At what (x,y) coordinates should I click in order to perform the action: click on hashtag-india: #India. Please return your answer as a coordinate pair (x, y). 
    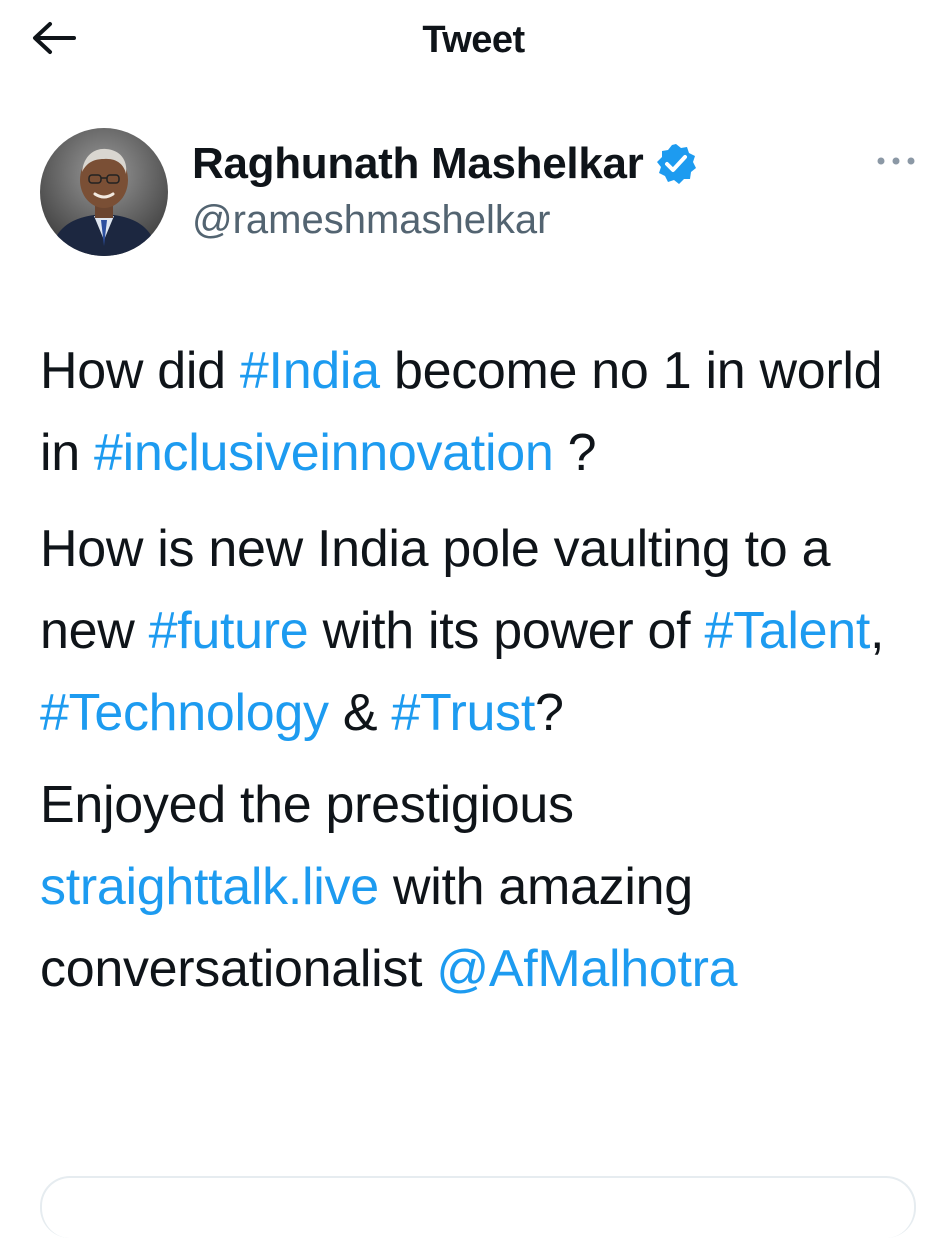
    Looking at the image, I should click on (310, 371).